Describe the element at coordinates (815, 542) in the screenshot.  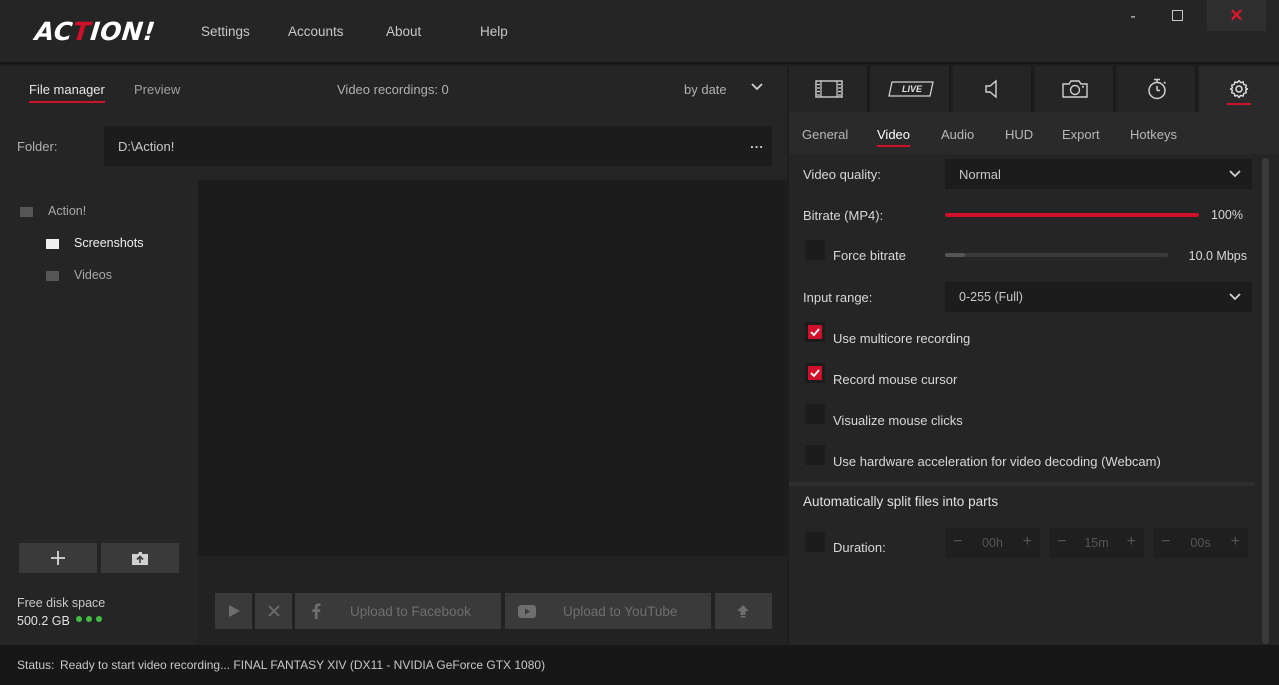
I see `duration-checkbox` at that location.